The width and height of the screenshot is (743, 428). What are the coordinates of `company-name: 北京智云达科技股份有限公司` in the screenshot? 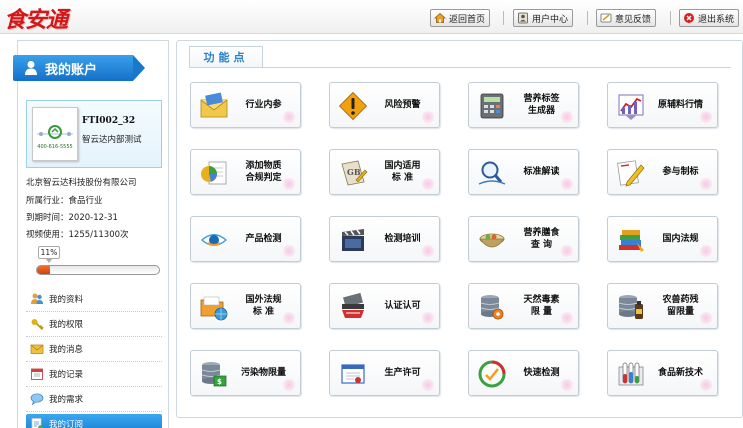 It's located at (81, 183).